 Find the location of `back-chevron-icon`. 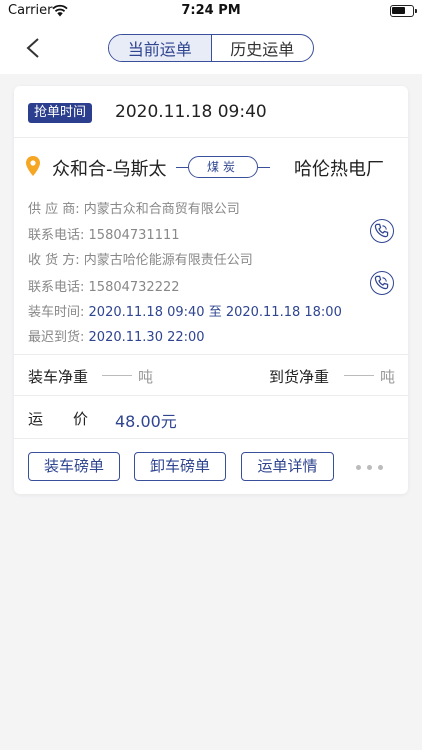

back-chevron-icon is located at coordinates (34, 48).